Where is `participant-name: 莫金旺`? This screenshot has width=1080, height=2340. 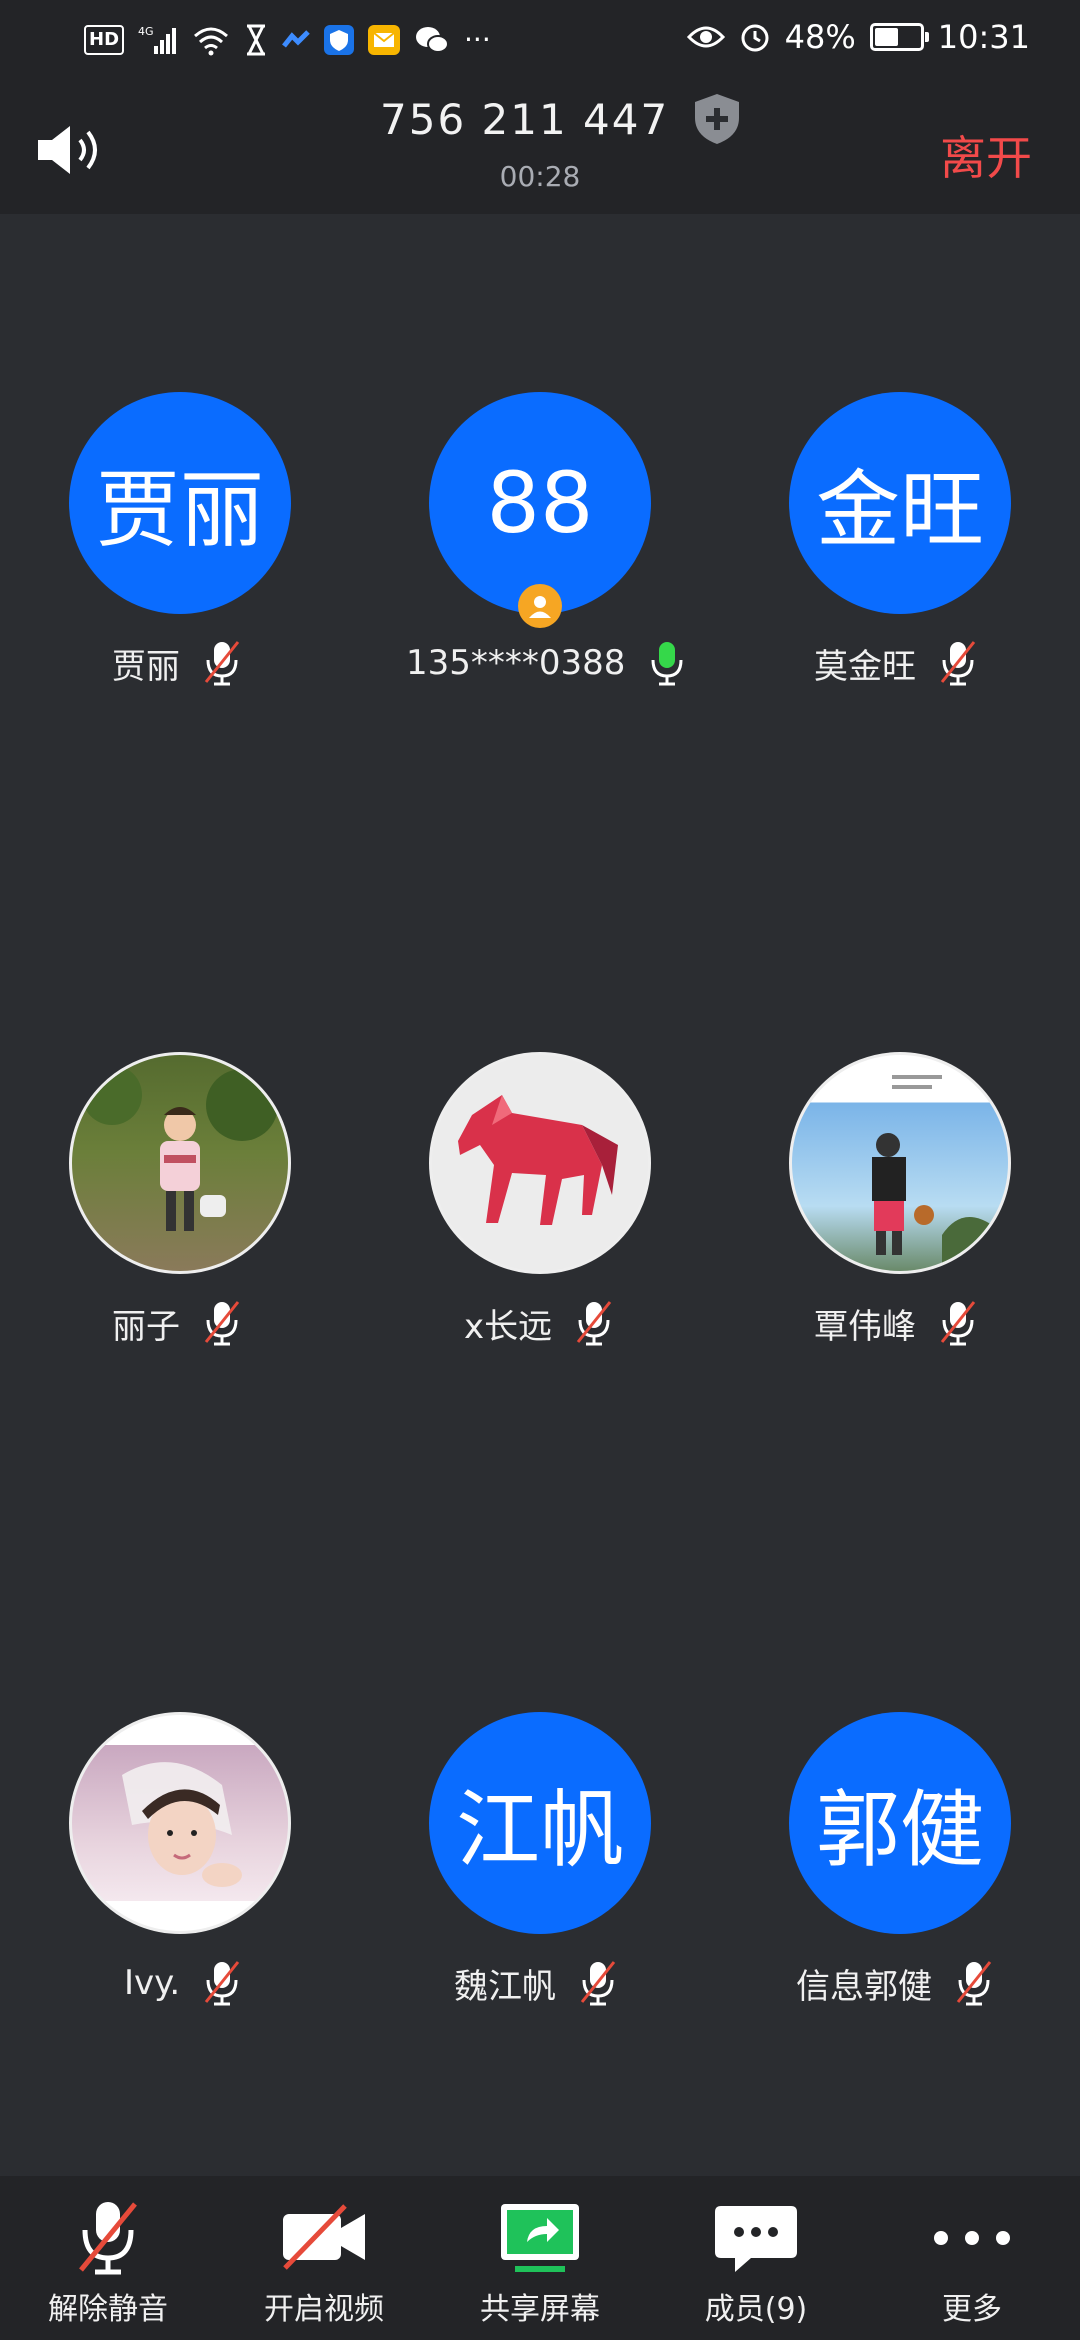 participant-name: 莫金旺 is located at coordinates (865, 666).